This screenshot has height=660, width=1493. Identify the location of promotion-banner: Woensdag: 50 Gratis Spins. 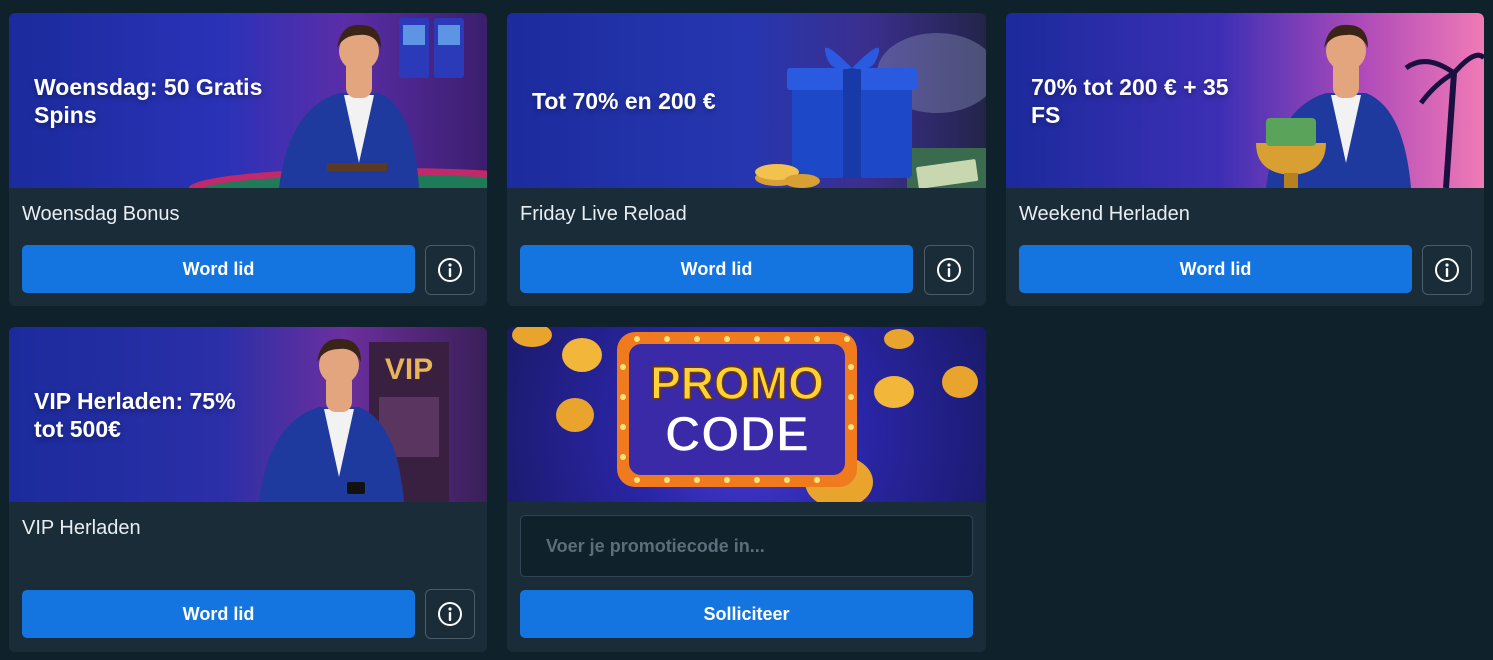
(248, 100).